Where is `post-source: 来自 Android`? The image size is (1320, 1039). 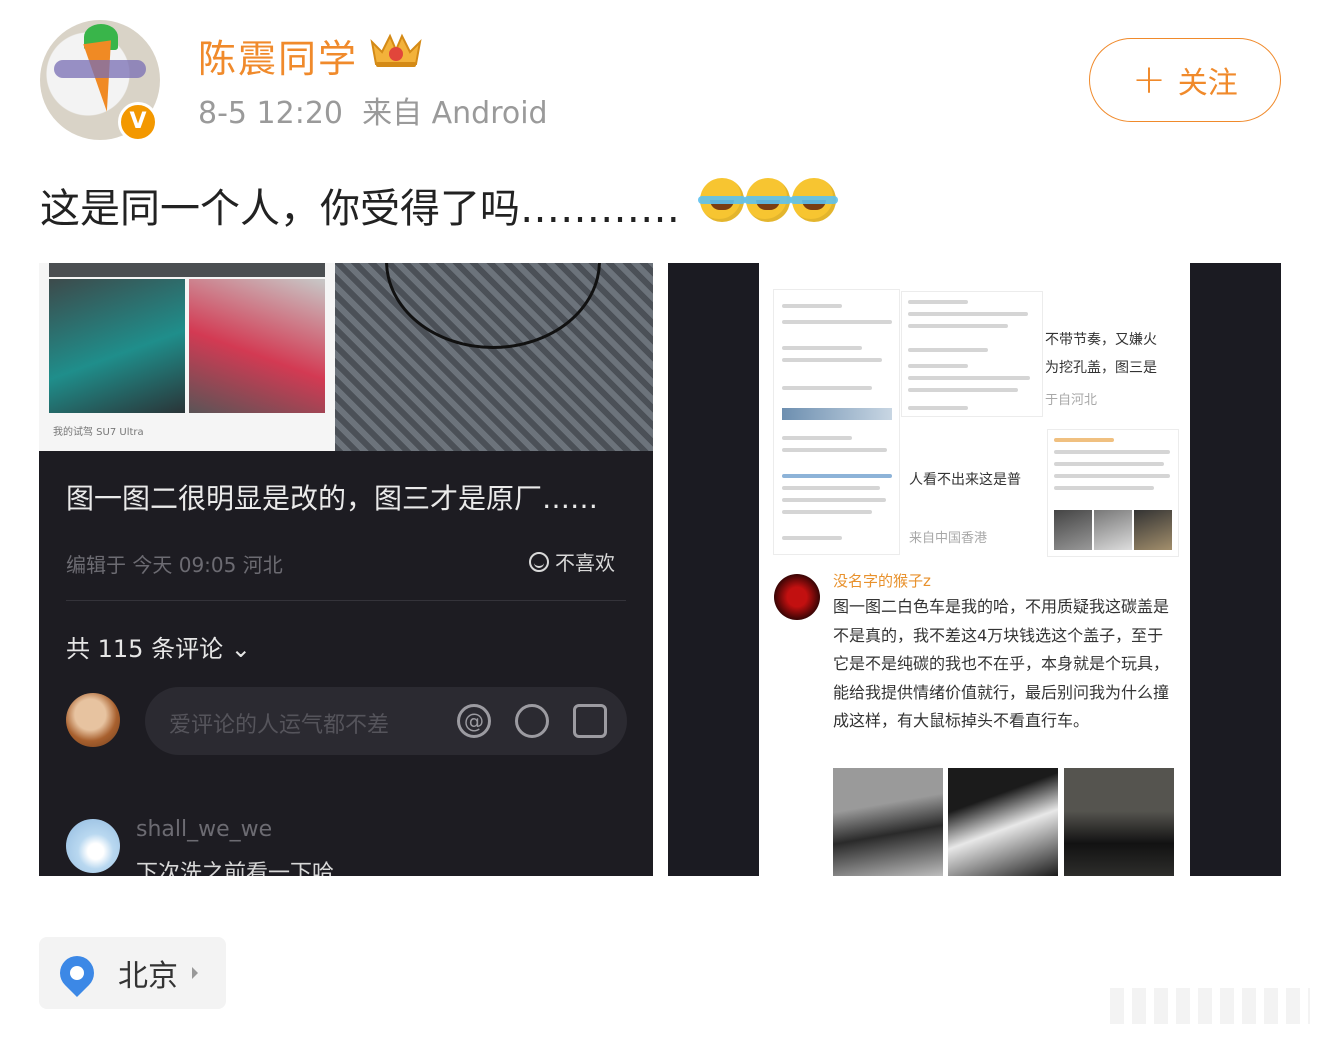 post-source: 来自 Android is located at coordinates (455, 113).